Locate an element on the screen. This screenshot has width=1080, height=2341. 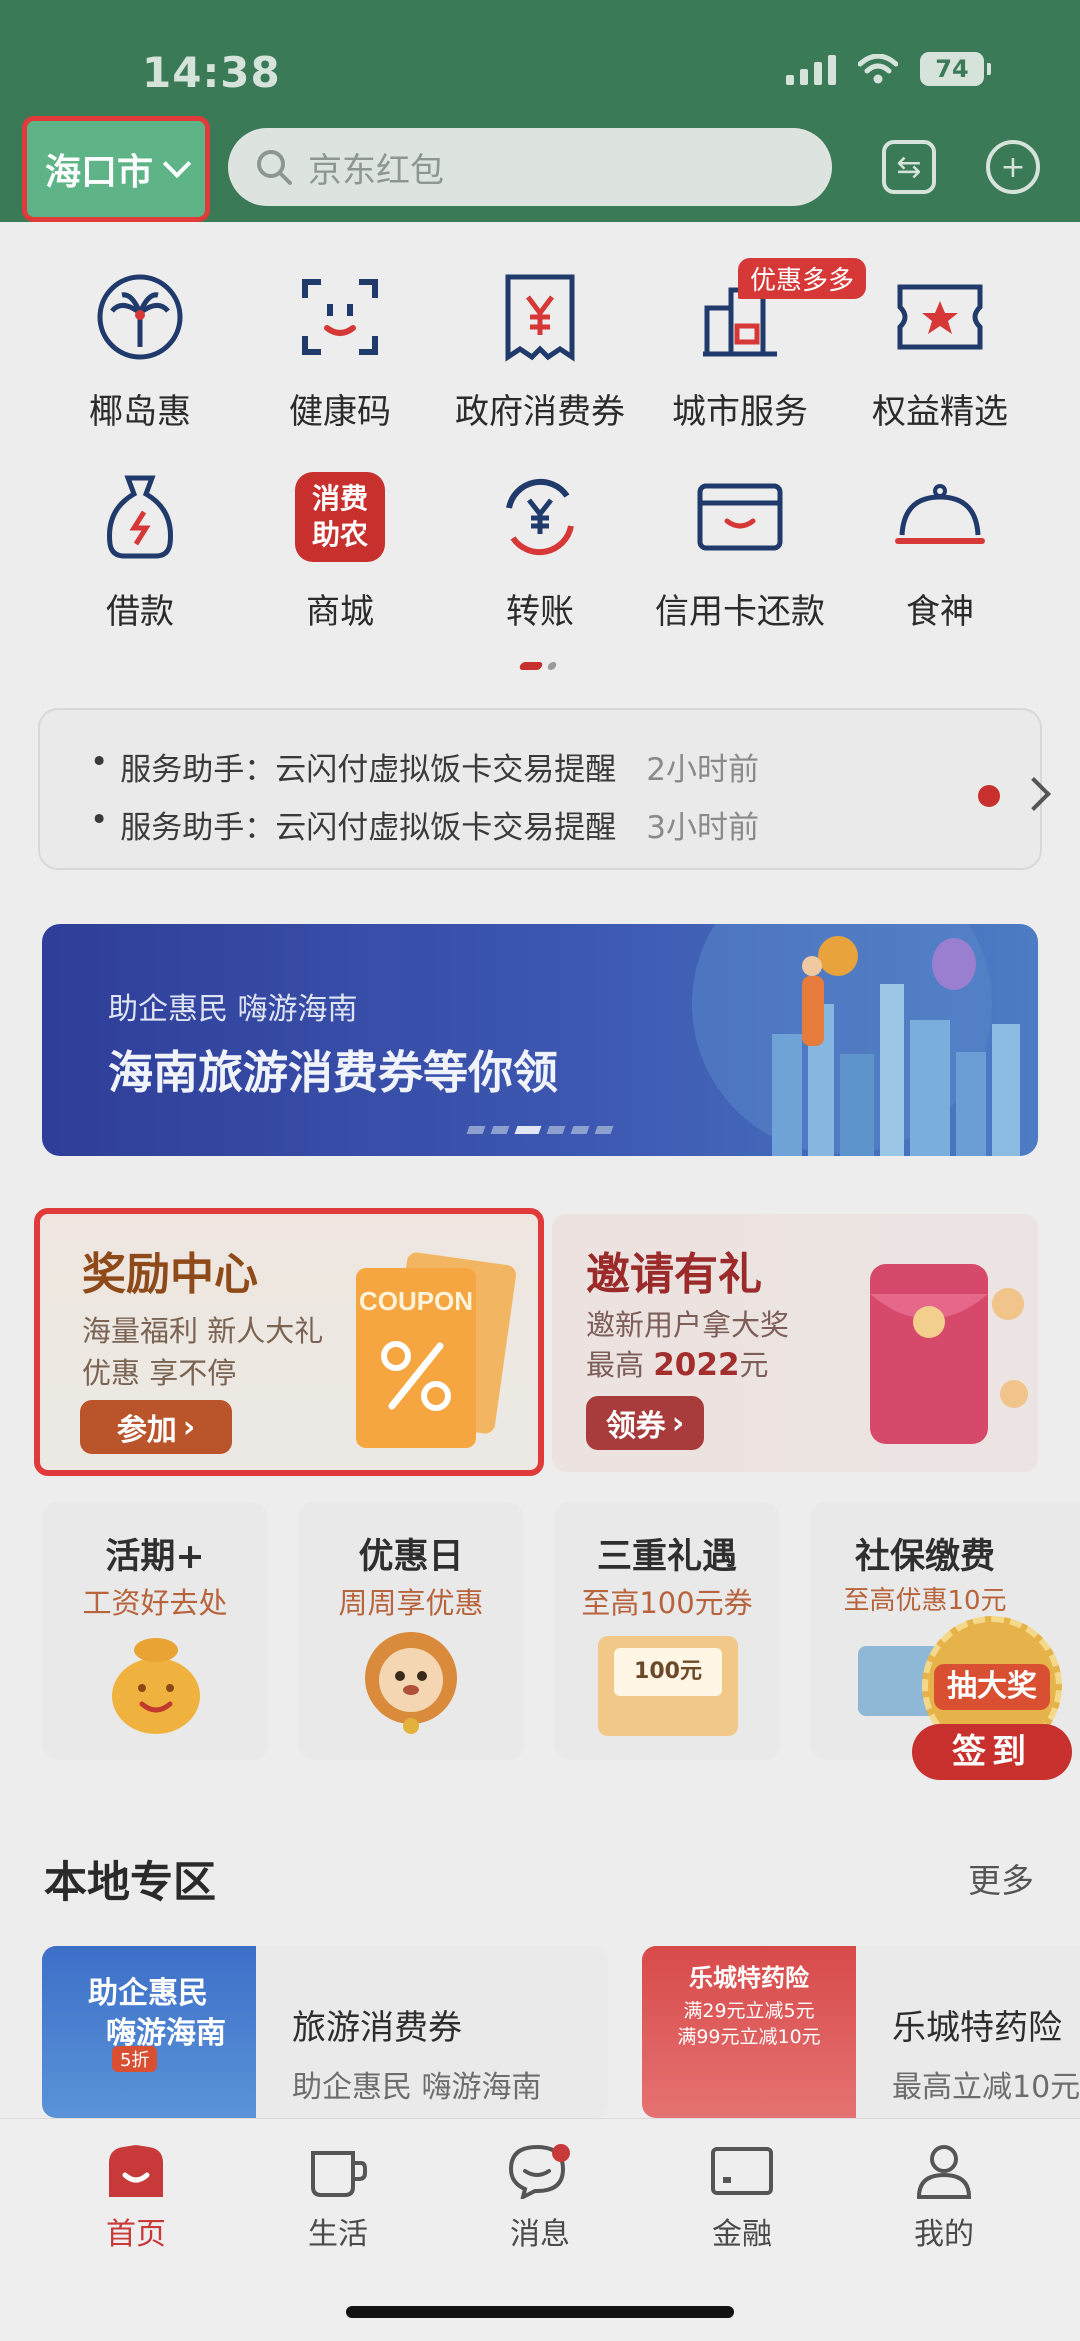
promo-card-triple-gift: 三重礼遇 至高100元券 100元 is located at coordinates (667, 1631).